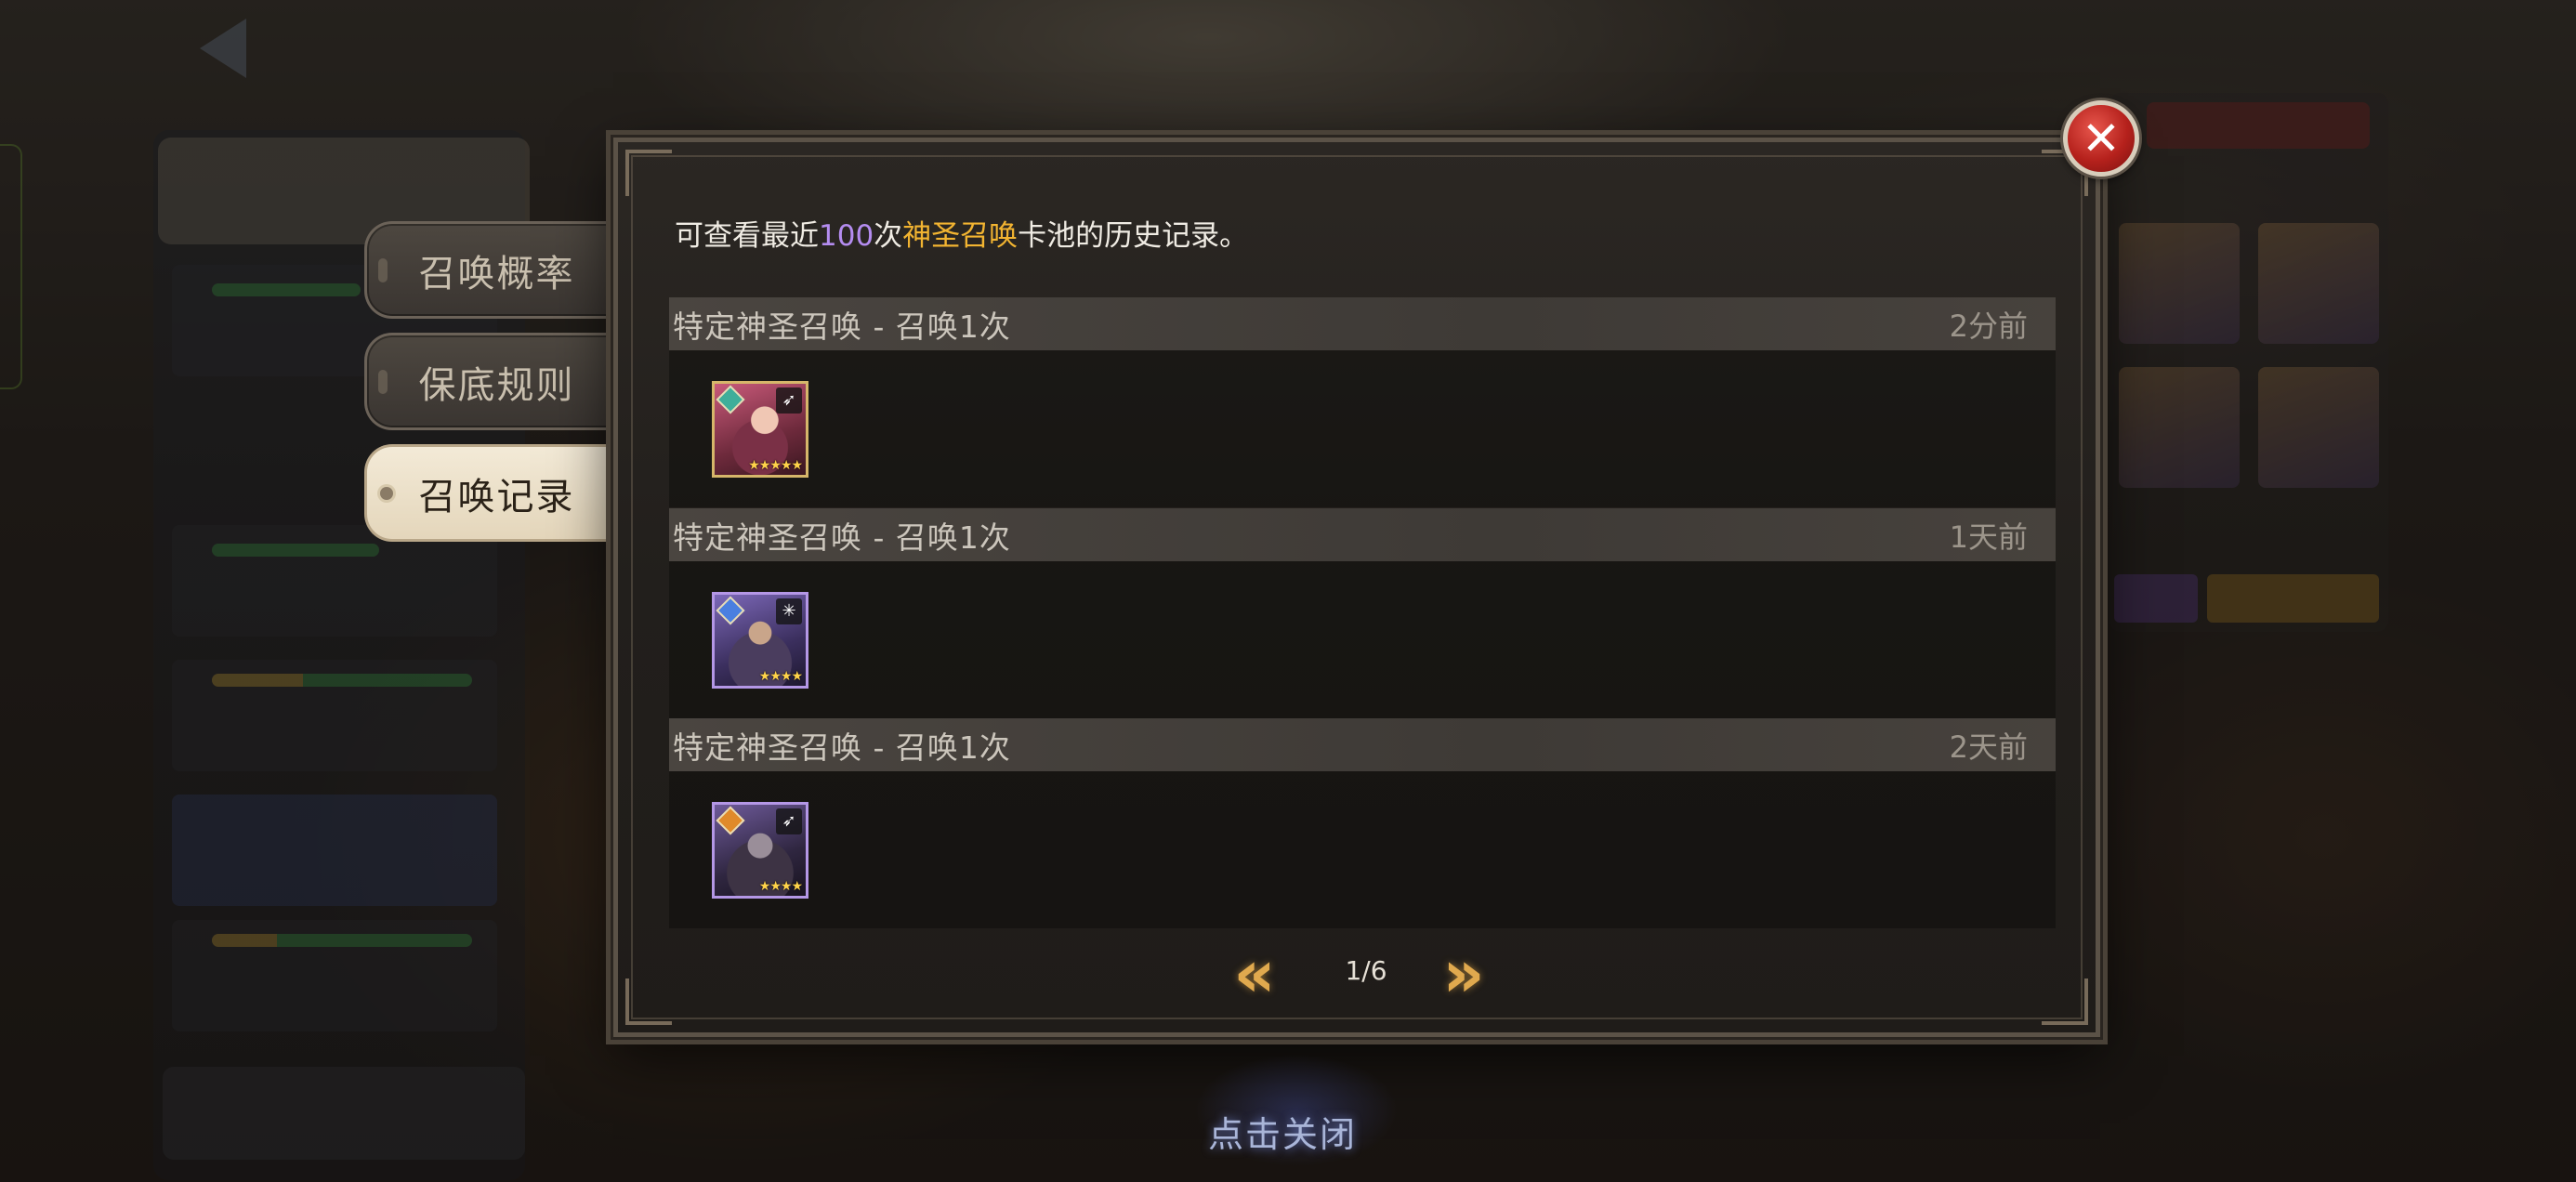 The width and height of the screenshot is (2576, 1182). What do you see at coordinates (760, 429) in the screenshot?
I see `hero-card: ➶ ★★★★★` at bounding box center [760, 429].